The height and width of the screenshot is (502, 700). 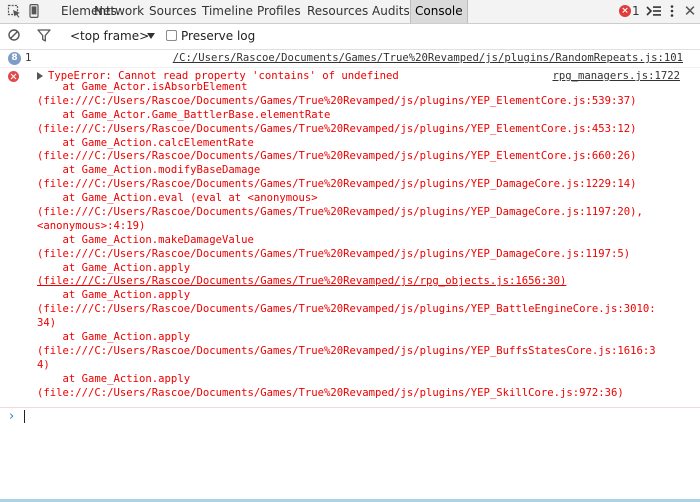 What do you see at coordinates (91, 225) in the screenshot?
I see `stack-line: <anonymous>:4:19)` at bounding box center [91, 225].